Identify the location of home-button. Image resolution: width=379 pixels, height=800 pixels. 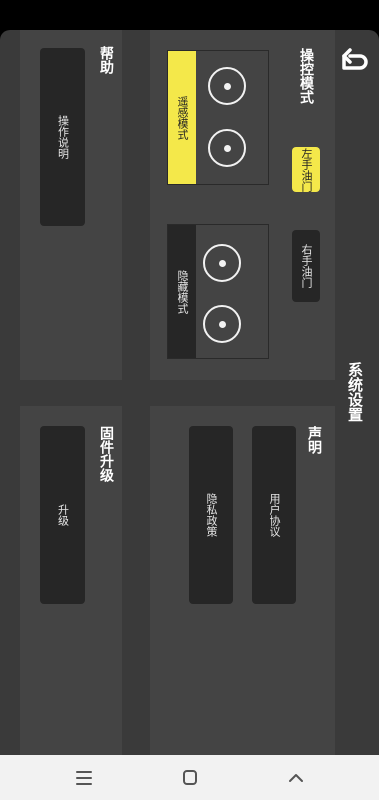
(190, 778).